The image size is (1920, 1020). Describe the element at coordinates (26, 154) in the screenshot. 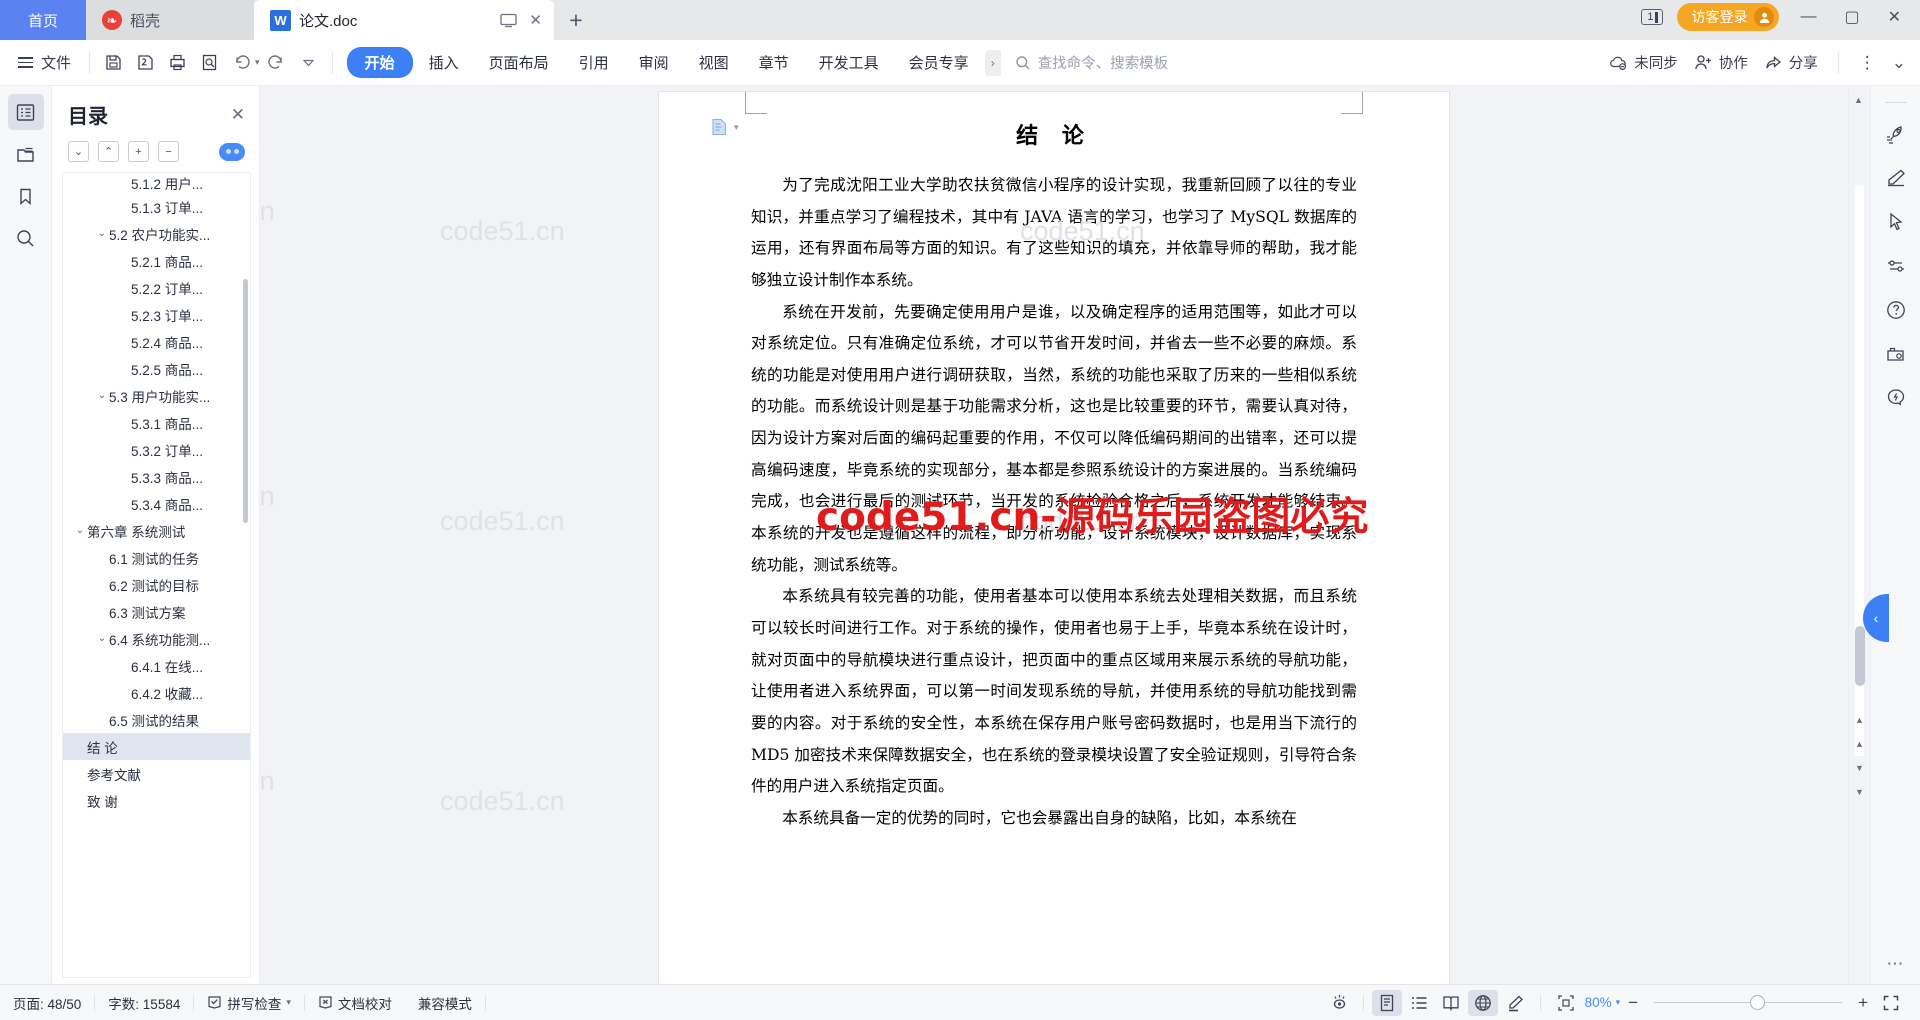

I see `sections-icon` at that location.